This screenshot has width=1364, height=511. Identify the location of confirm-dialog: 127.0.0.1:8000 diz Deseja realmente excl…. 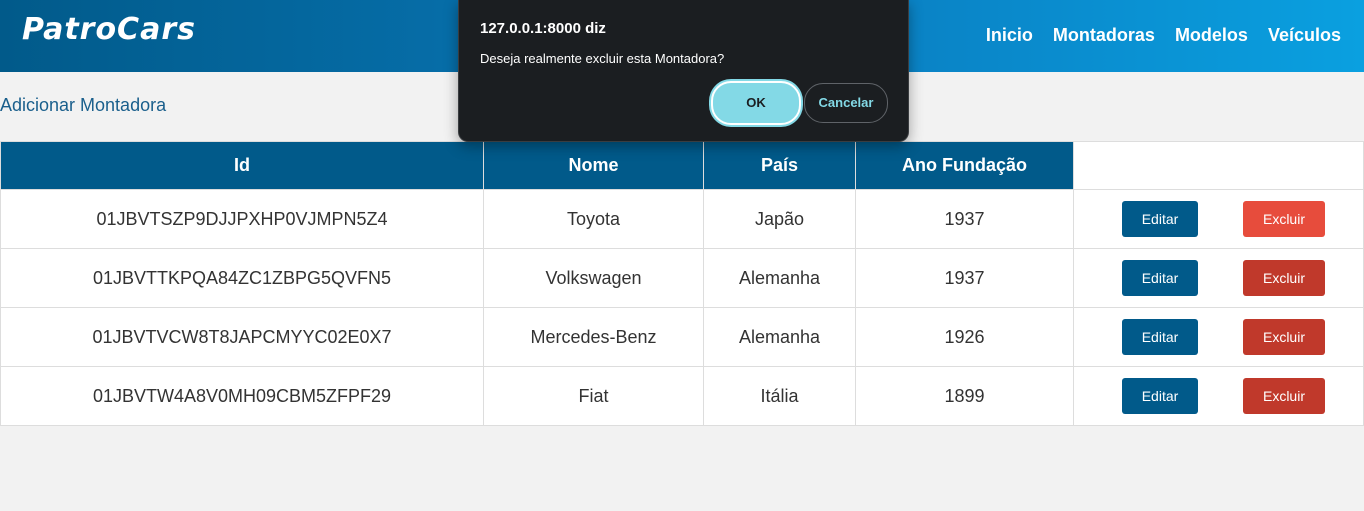
(683, 71).